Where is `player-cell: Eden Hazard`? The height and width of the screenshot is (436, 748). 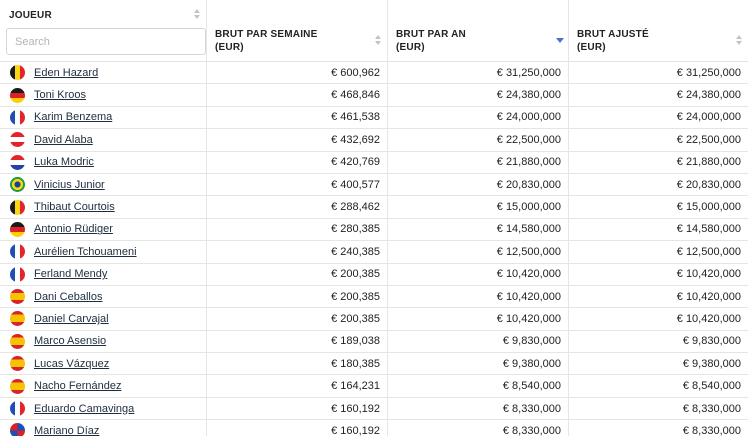
player-cell: Eden Hazard is located at coordinates (103, 73).